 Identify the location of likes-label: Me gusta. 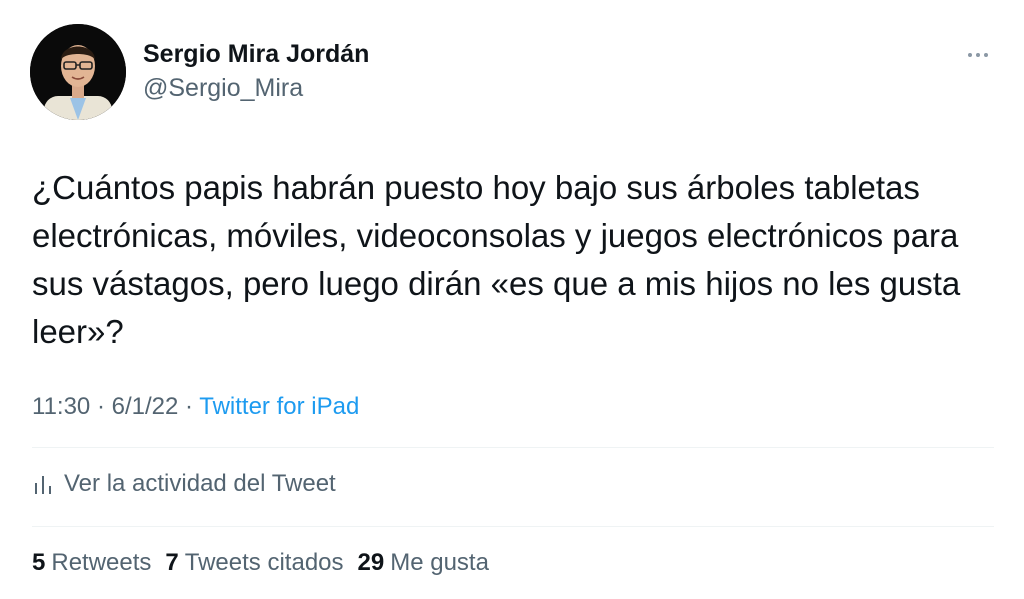
(439, 562).